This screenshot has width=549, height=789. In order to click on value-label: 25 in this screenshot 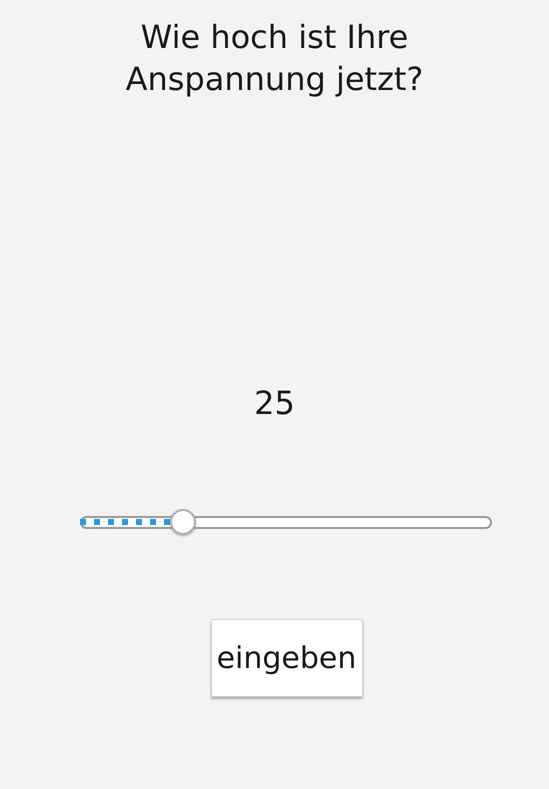, I will do `click(274, 403)`.